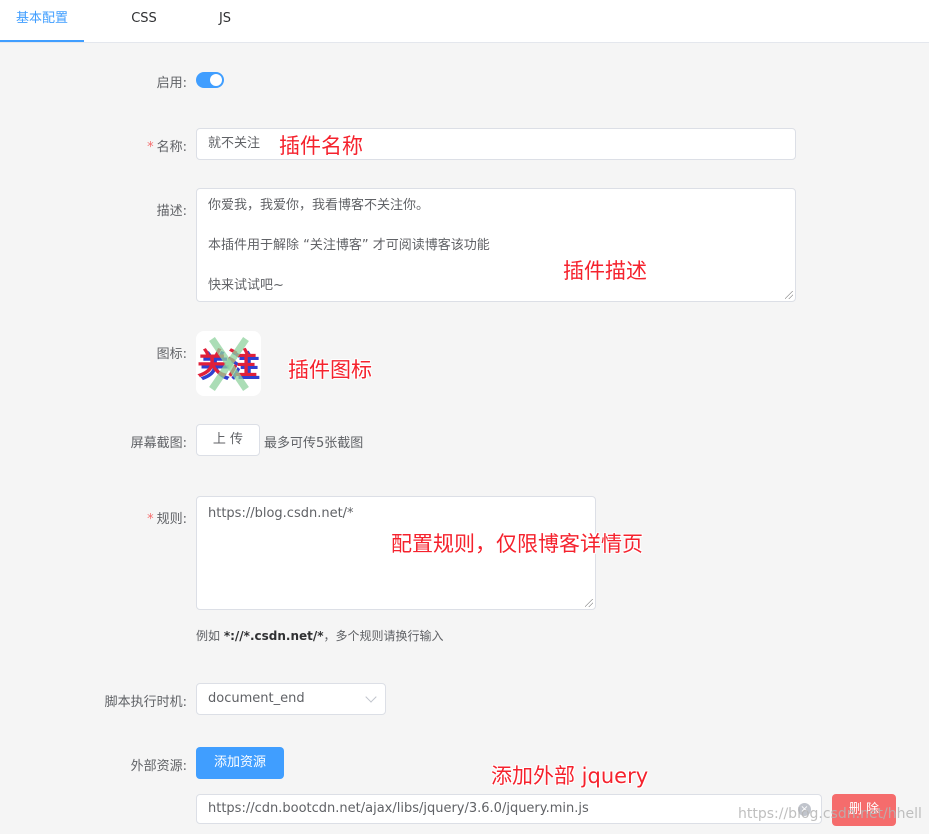 This screenshot has height=834, width=929. What do you see at coordinates (464, 21) in the screenshot?
I see `tab-bar: 基本配置 CSS JS` at bounding box center [464, 21].